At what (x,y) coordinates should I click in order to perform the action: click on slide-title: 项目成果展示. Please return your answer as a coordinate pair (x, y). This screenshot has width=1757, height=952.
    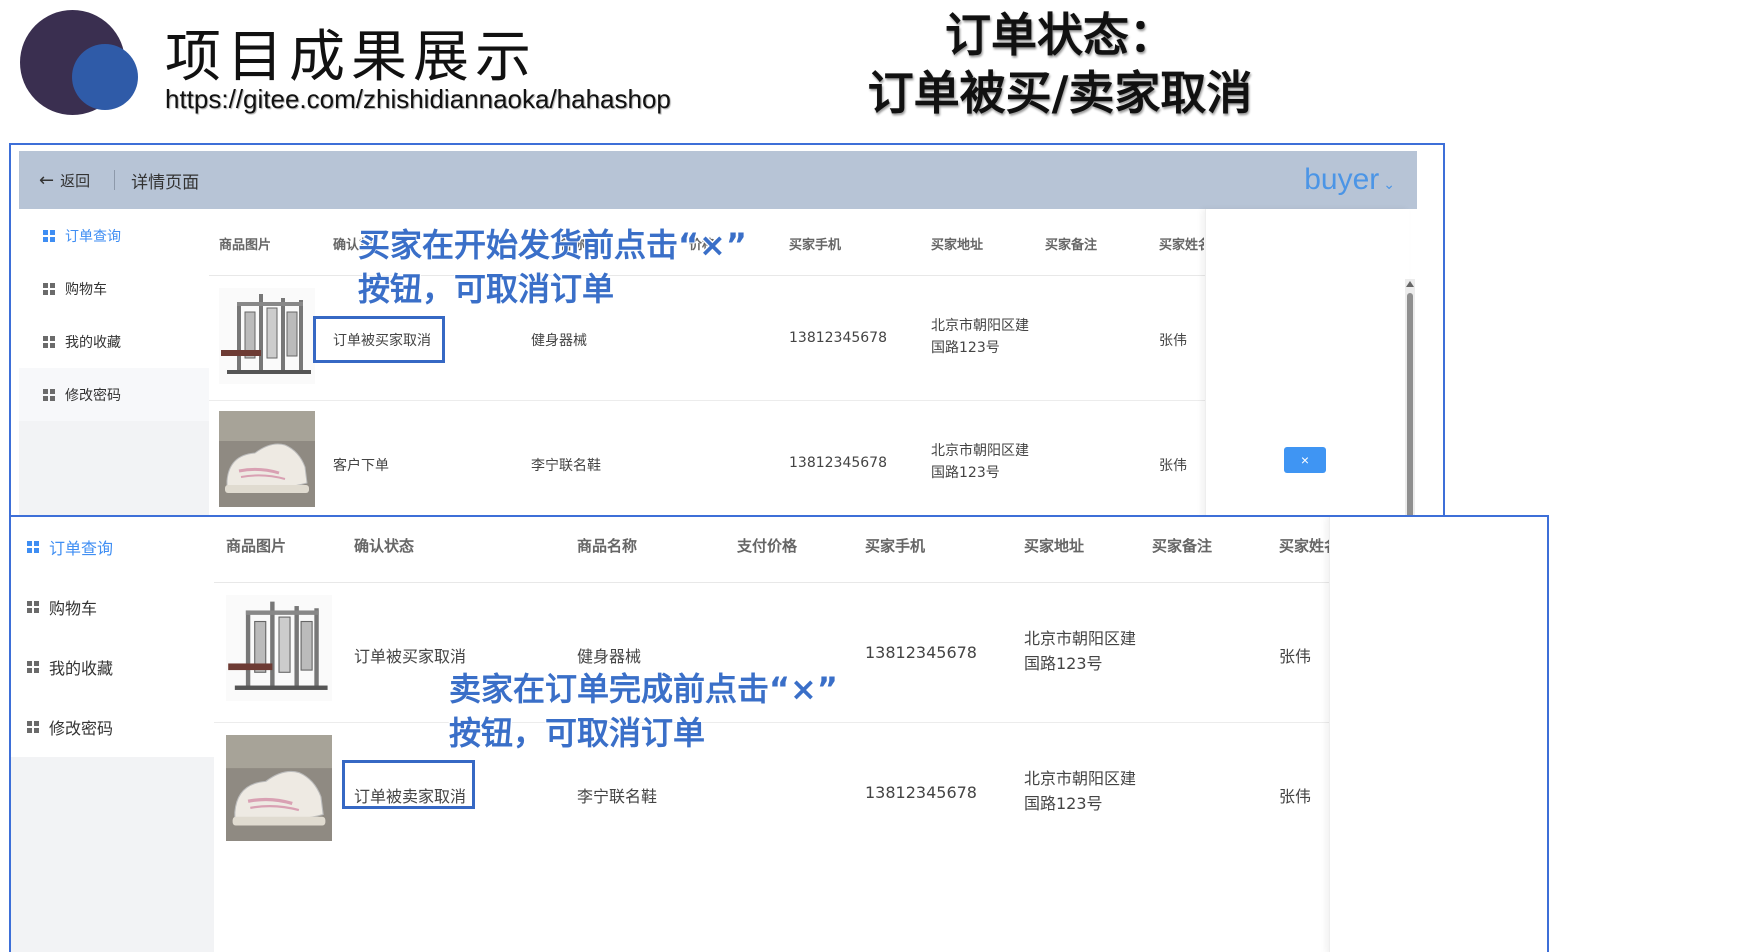
    Looking at the image, I should click on (351, 57).